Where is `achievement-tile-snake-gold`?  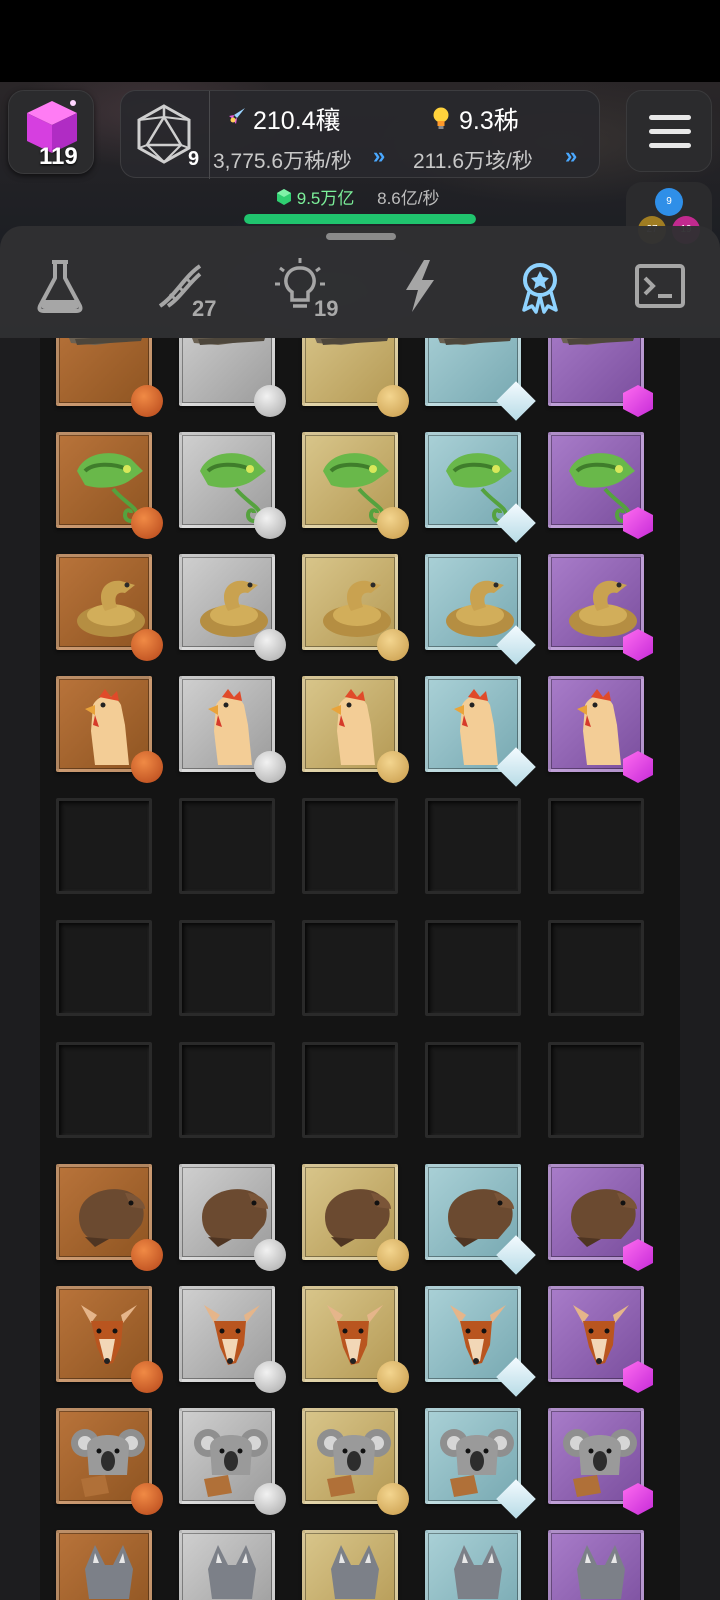 achievement-tile-snake-gold is located at coordinates (355, 607).